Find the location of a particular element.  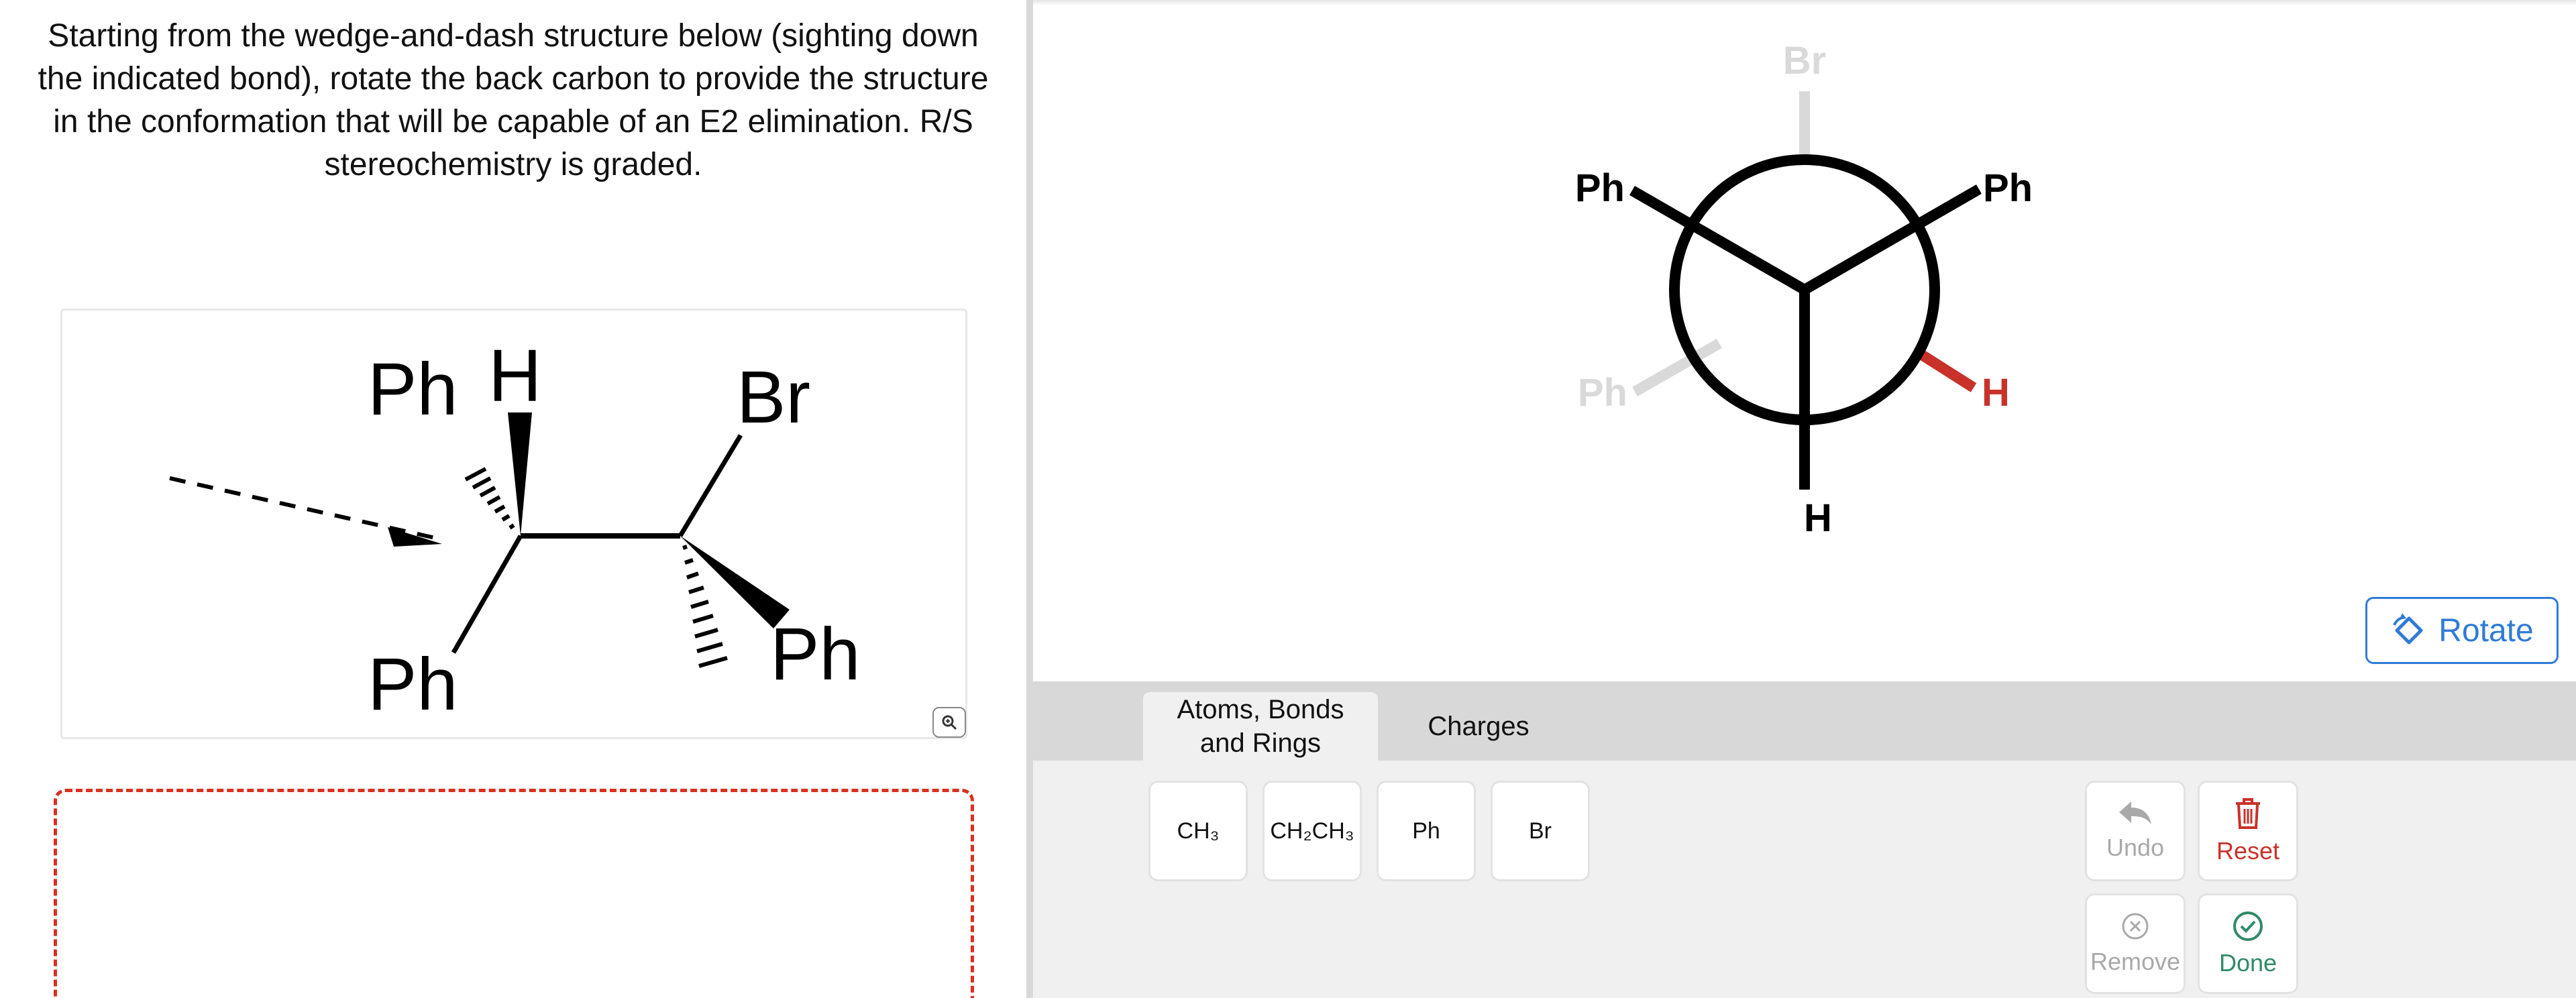

undo-icon is located at coordinates (2135, 812).